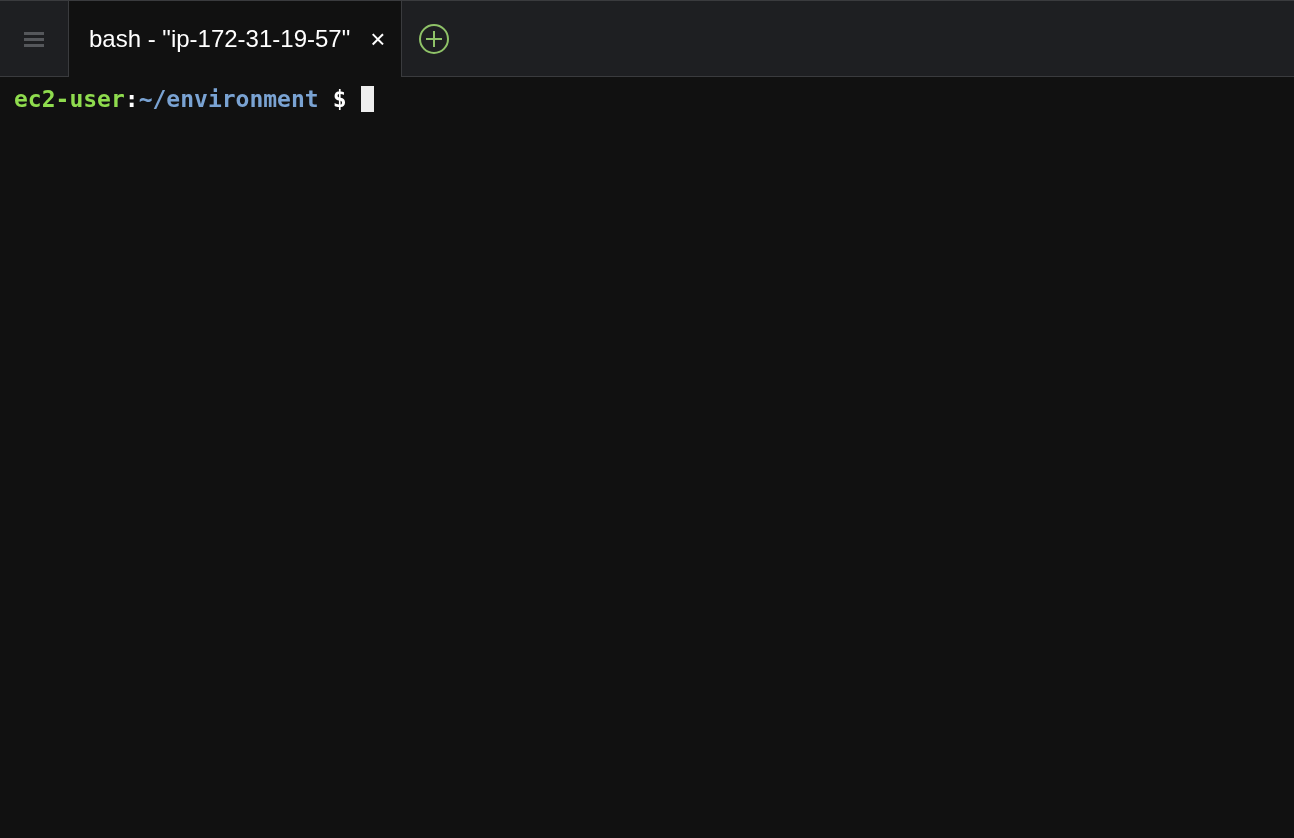 The image size is (1294, 838). What do you see at coordinates (339, 99) in the screenshot?
I see `prompt-symbol: $` at bounding box center [339, 99].